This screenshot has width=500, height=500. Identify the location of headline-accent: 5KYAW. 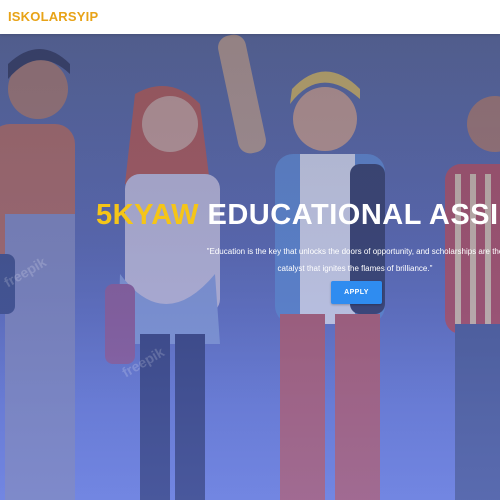
(147, 215).